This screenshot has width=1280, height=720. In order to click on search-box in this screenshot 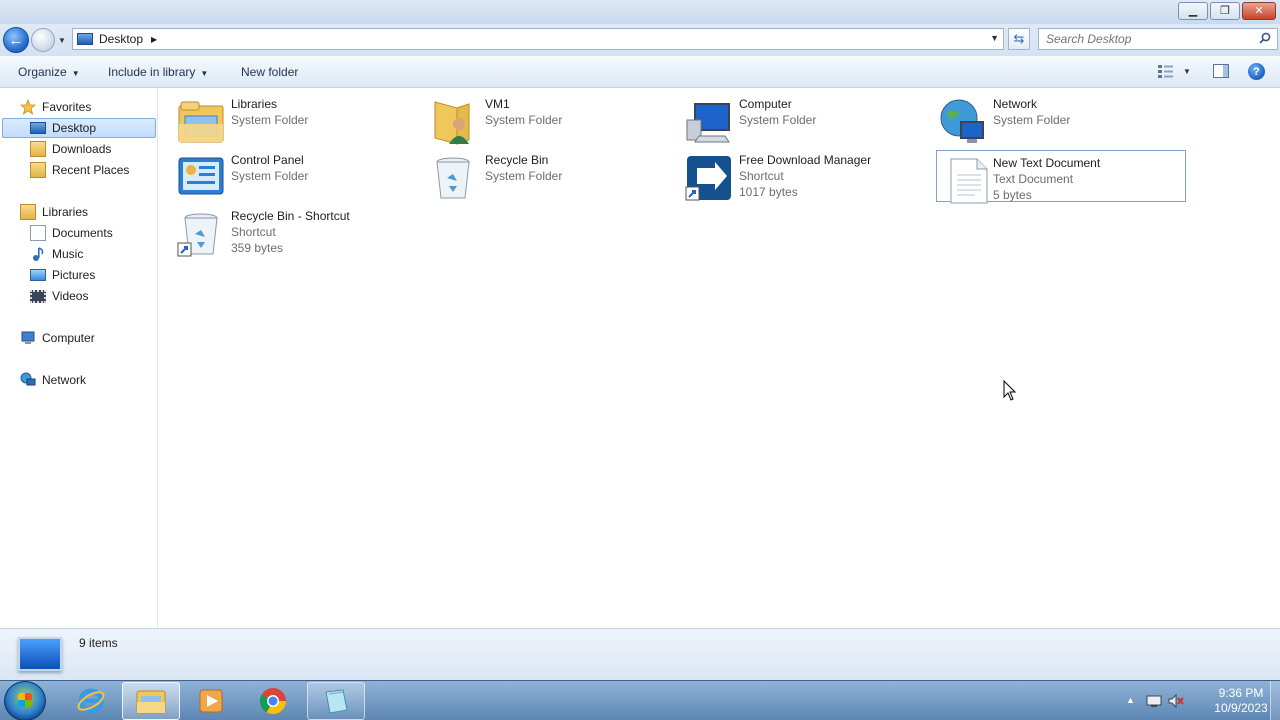, I will do `click(1158, 39)`.